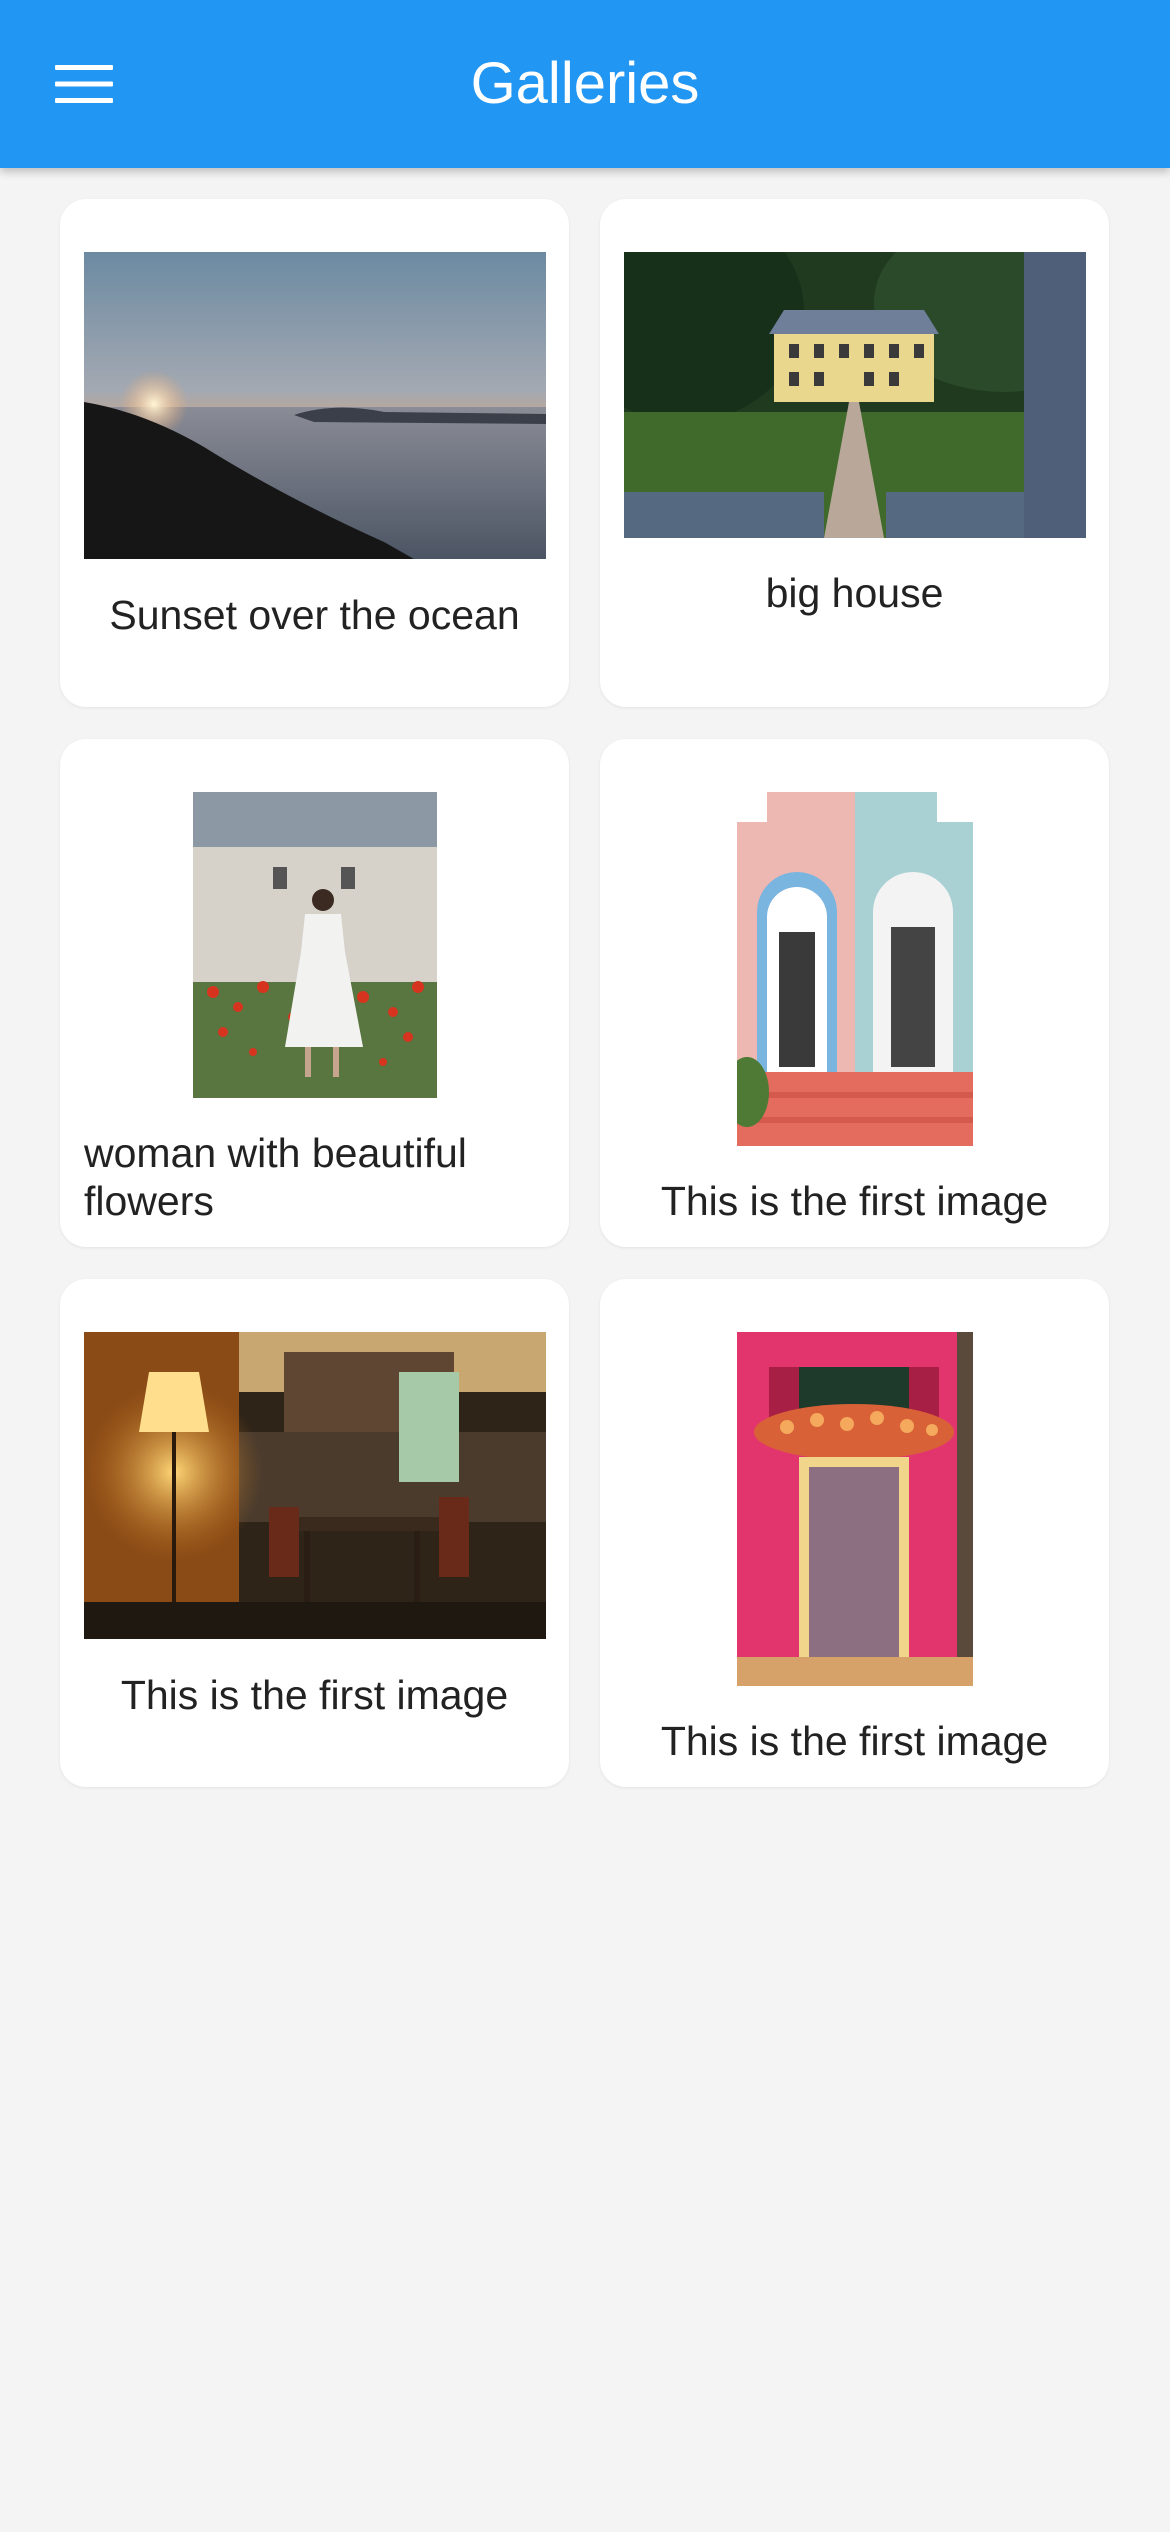  Describe the element at coordinates (855, 1509) in the screenshot. I see `pink-door-image` at that location.